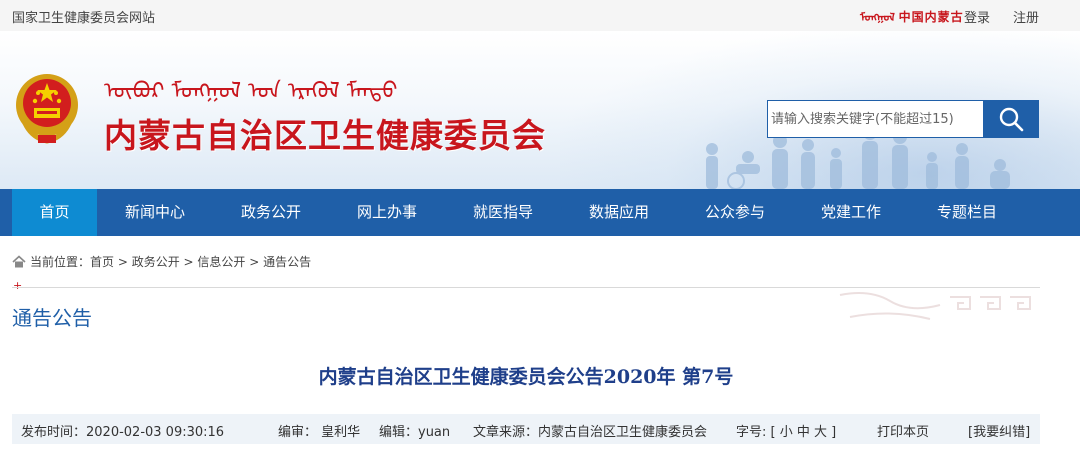  Describe the element at coordinates (319, 432) in the screenshot. I see `reviewer: 编审： 皇利华` at that location.